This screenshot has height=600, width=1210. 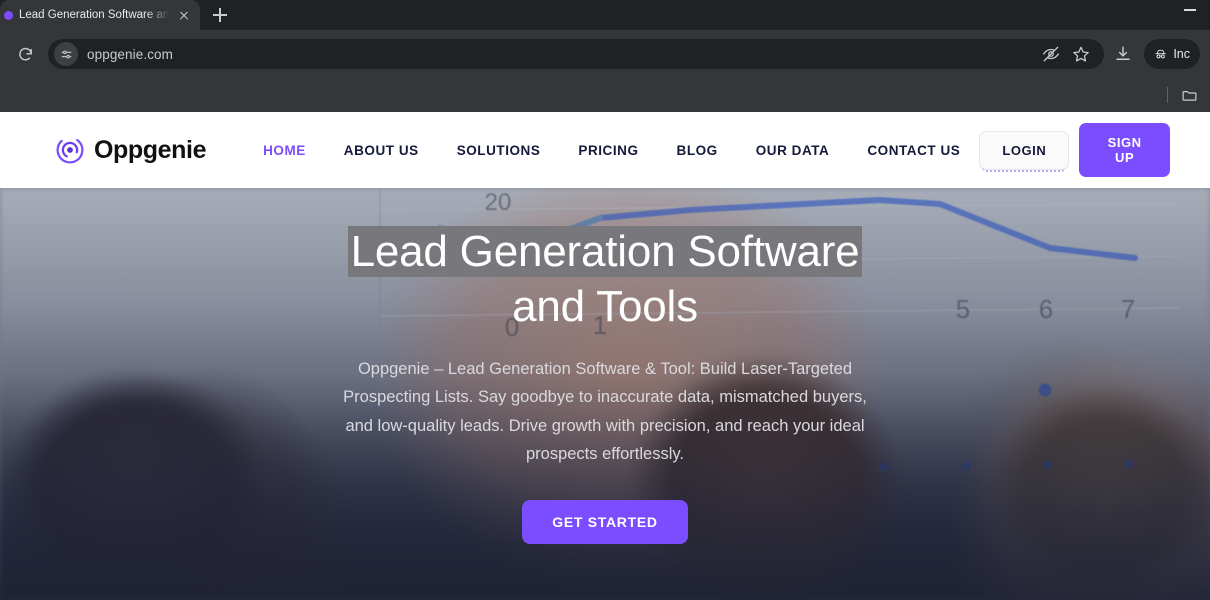 I want to click on site-logo: Oppgenie, so click(x=130, y=150).